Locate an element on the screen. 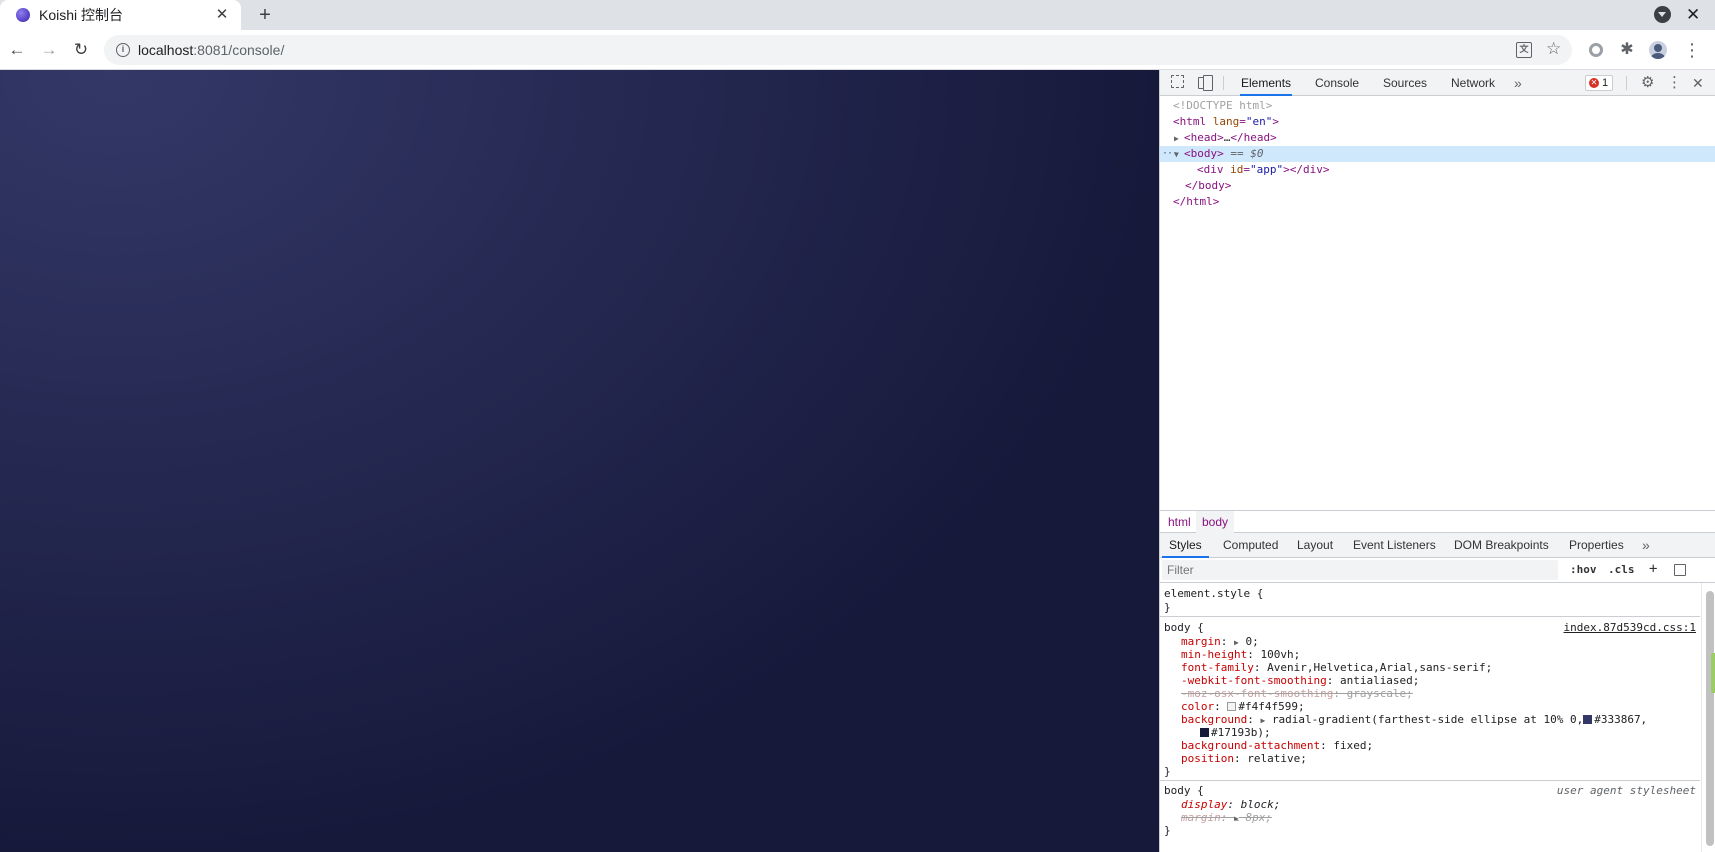  dom-doctype: <!DOCTYPE html> is located at coordinates (1437, 106).